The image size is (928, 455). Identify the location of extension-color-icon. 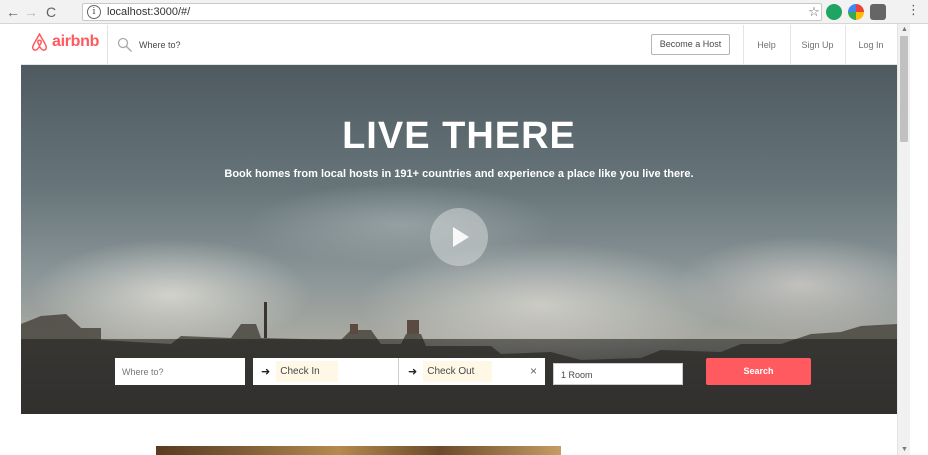
(856, 12).